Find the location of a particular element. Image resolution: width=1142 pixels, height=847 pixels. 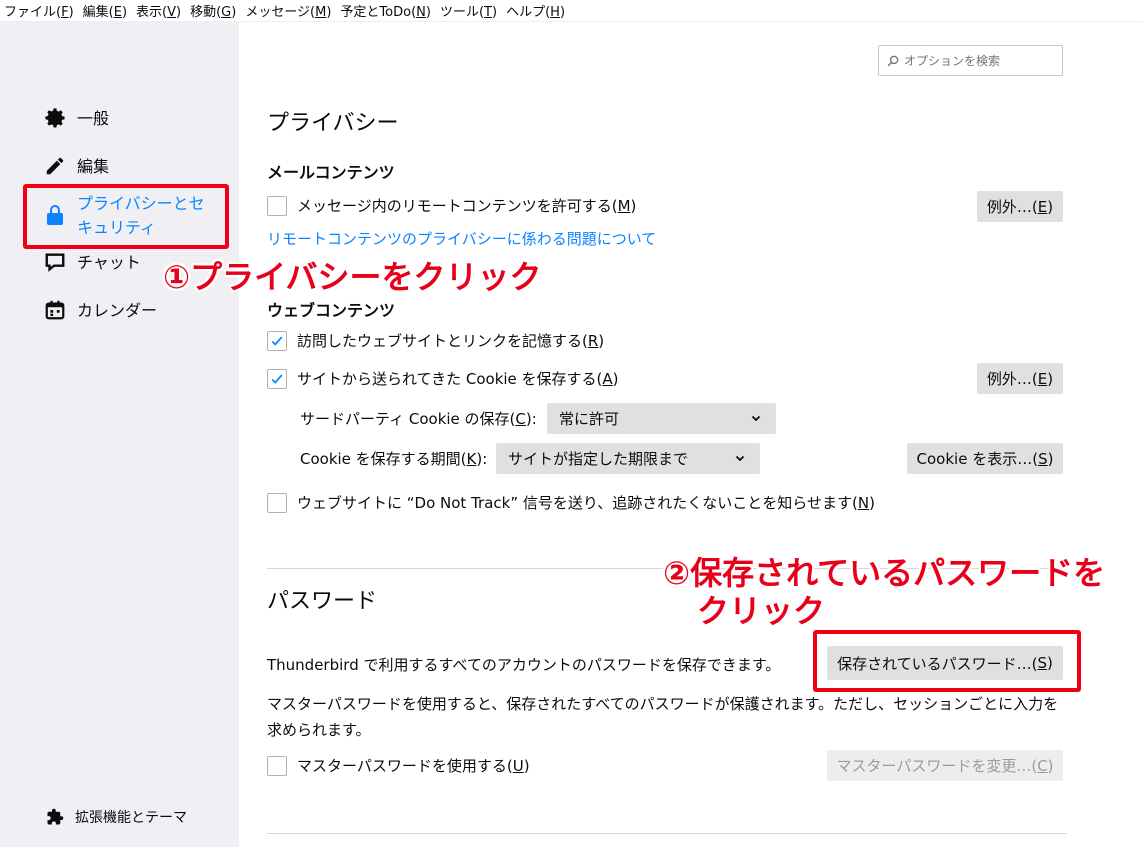

remote-content-label: メッセージ内のリモートコンテンツを許可する(M) is located at coordinates (466, 205).